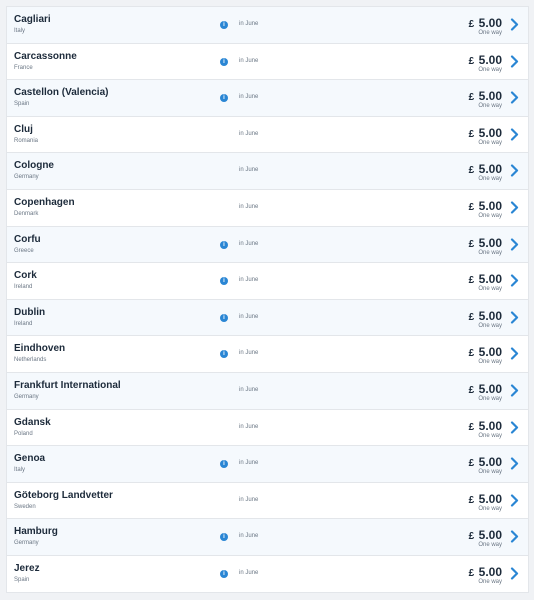 The height and width of the screenshot is (600, 534). Describe the element at coordinates (30, 360) in the screenshot. I see `destination-country: Netherlands` at that location.